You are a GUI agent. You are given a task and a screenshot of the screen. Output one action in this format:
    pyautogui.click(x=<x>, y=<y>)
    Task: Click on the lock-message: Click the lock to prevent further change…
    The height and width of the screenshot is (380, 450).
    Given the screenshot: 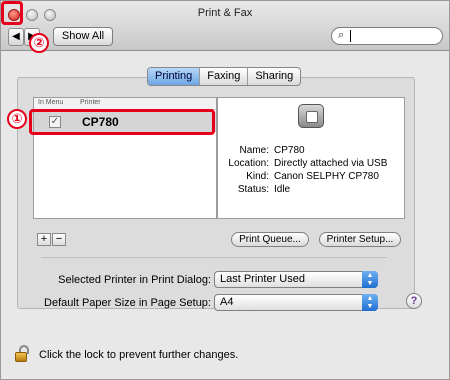 What is the action you would take?
    pyautogui.click(x=139, y=355)
    